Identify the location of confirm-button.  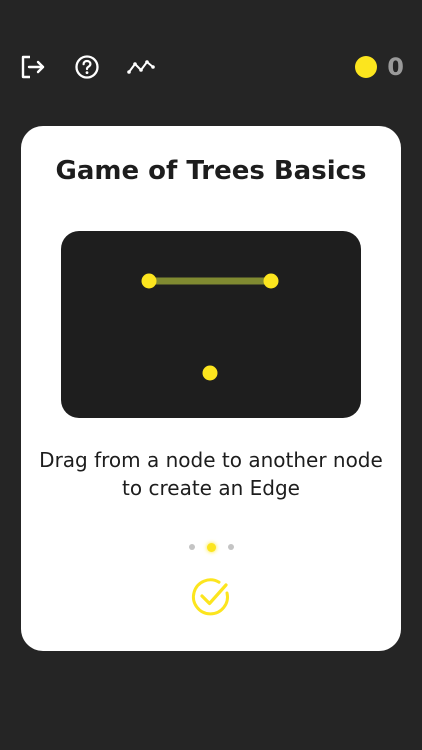
(211, 597).